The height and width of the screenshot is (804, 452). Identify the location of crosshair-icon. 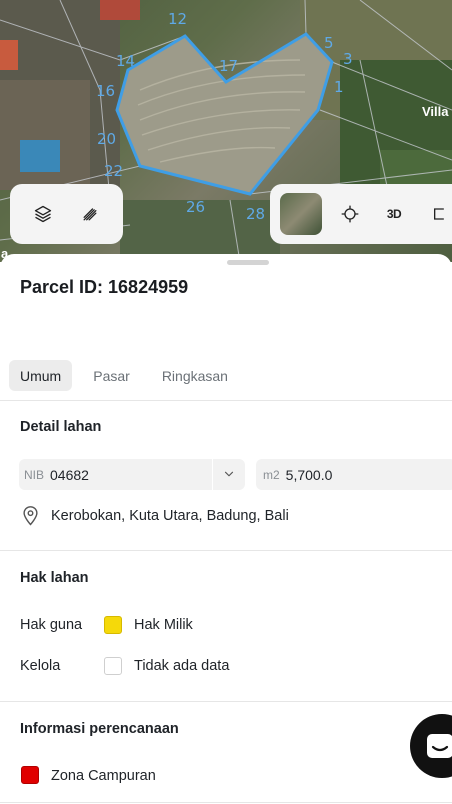
(350, 214).